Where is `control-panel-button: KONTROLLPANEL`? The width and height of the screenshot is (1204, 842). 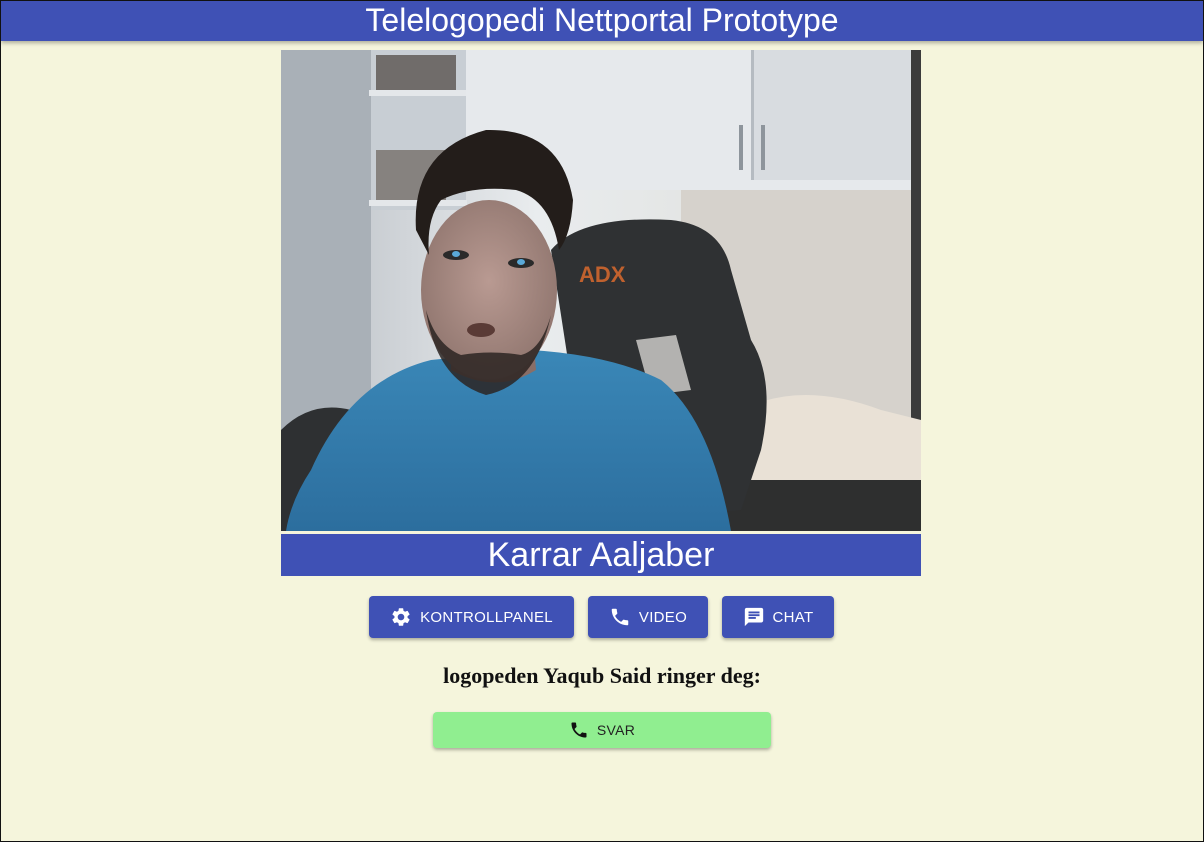
control-panel-button: KONTROLLPANEL is located at coordinates (471, 617).